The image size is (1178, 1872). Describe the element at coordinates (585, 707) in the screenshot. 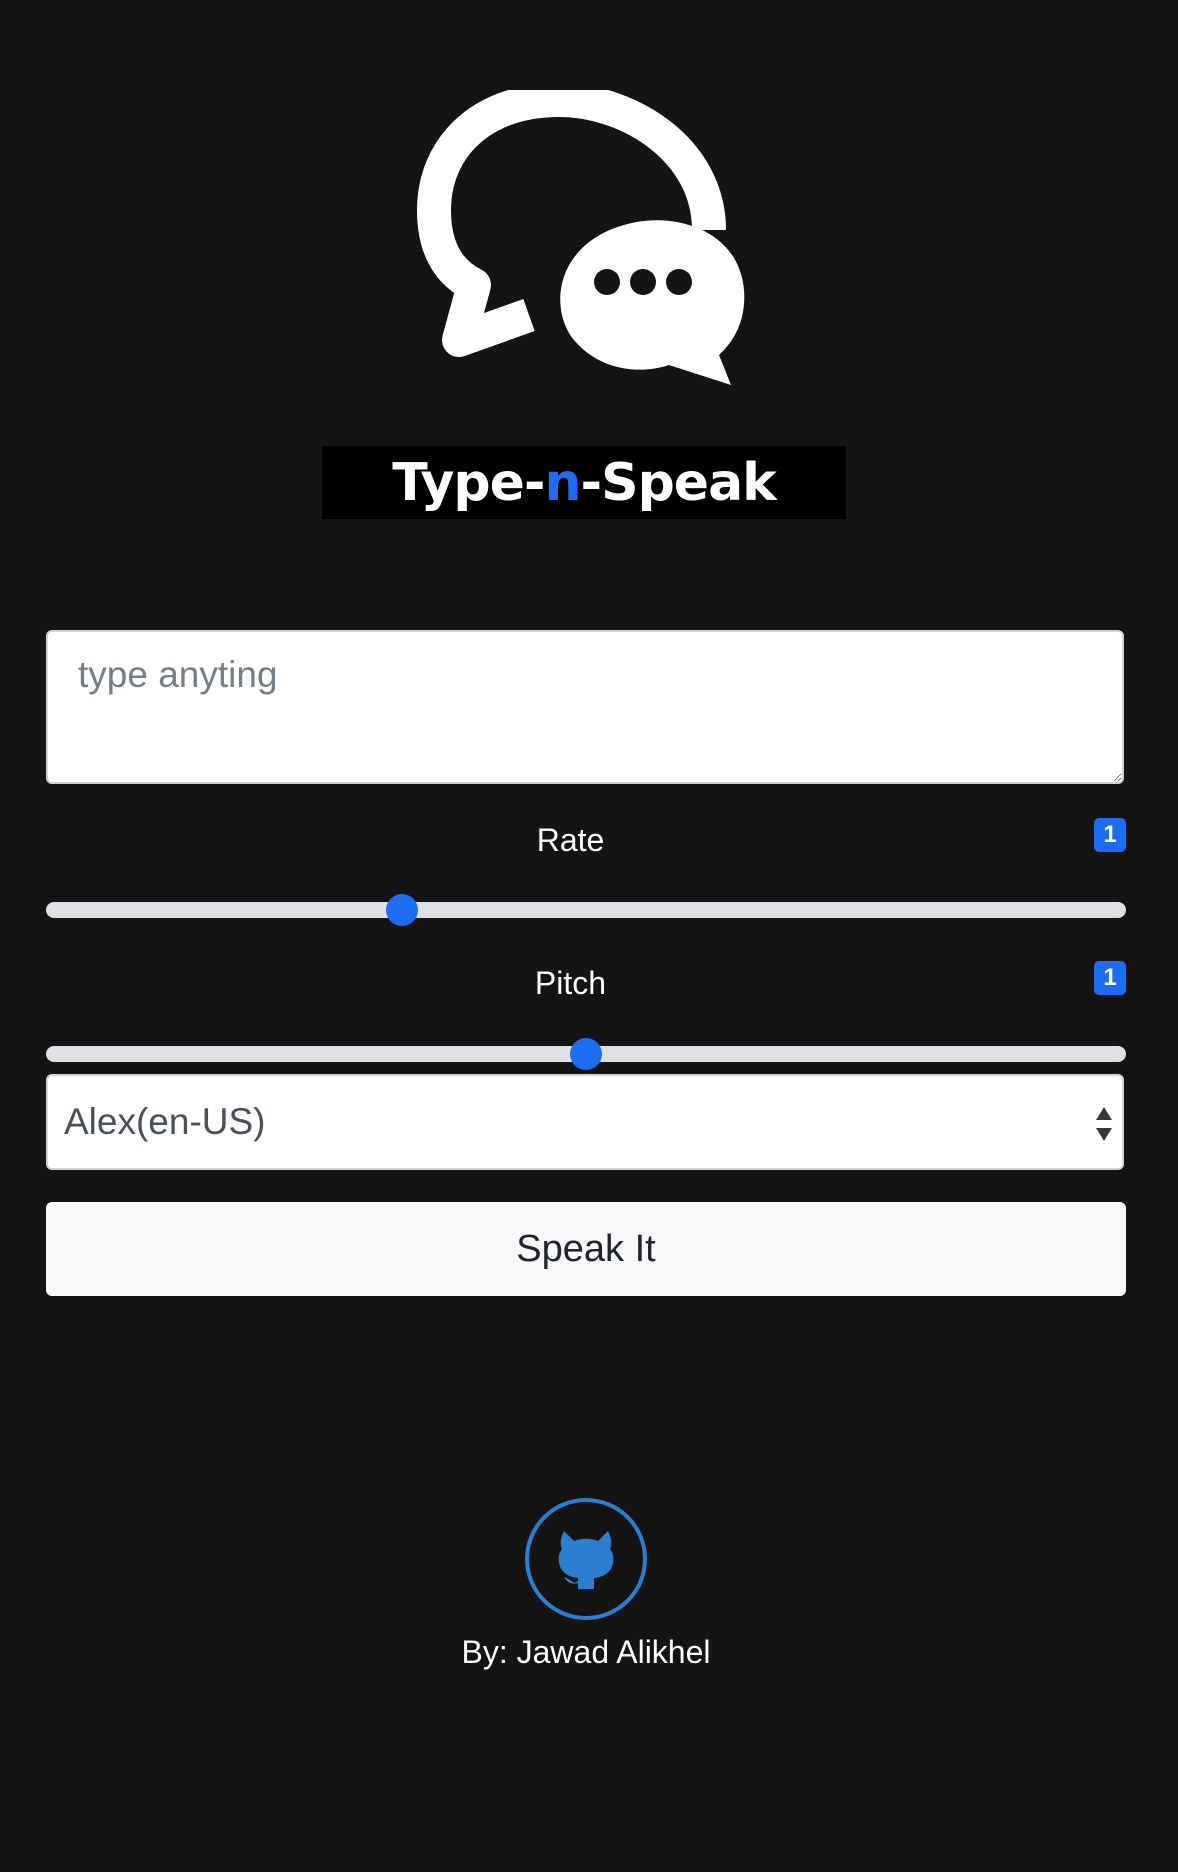

I see `text-input` at that location.